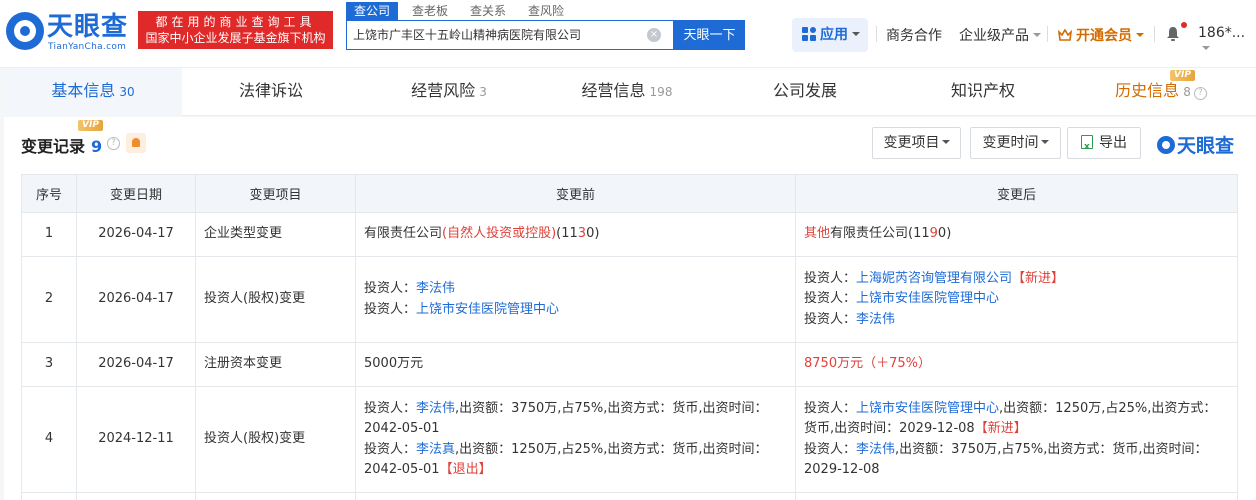 This screenshot has width=1256, height=500. I want to click on filter-change-item-dropdown: 变更项目, so click(916, 143).